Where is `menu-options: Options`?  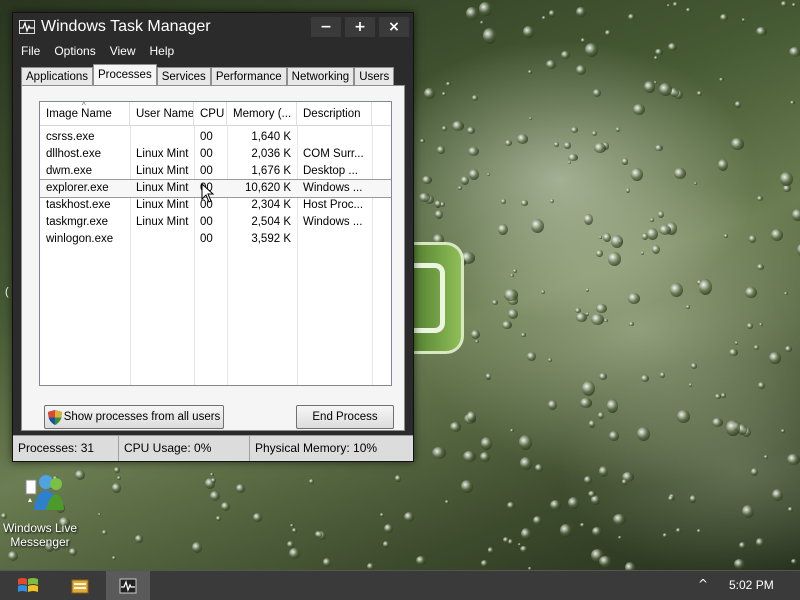
menu-options: Options is located at coordinates (74, 51).